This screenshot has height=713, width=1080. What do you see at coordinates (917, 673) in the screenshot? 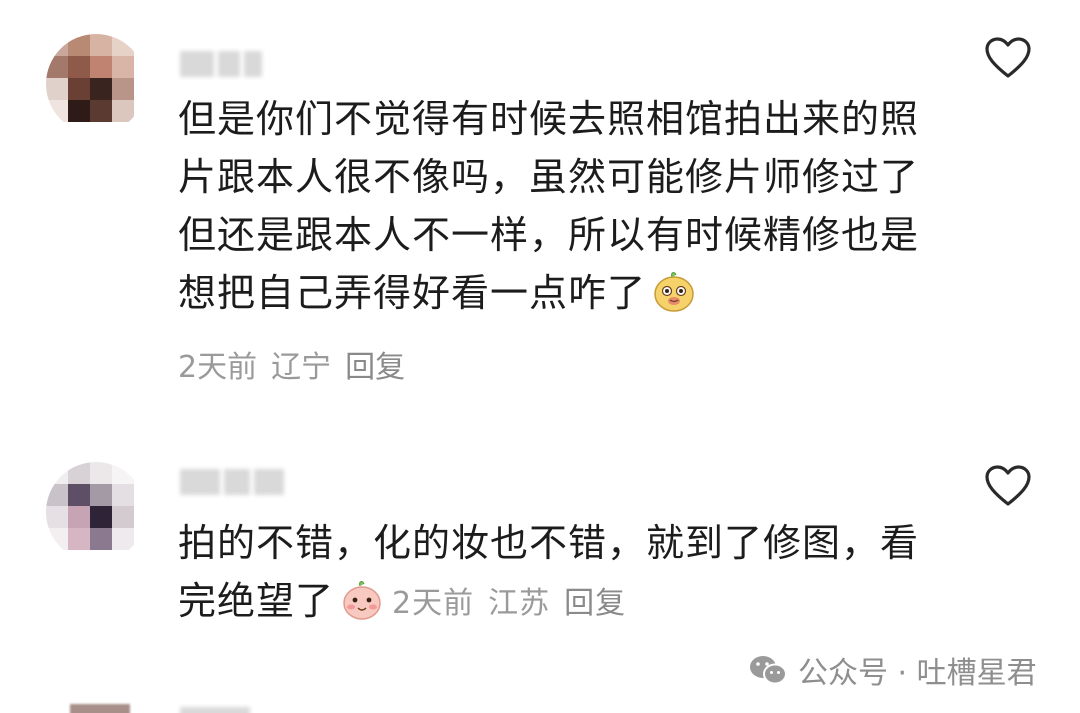
I see `watermark-text: 公众号 · 吐槽星君` at bounding box center [917, 673].